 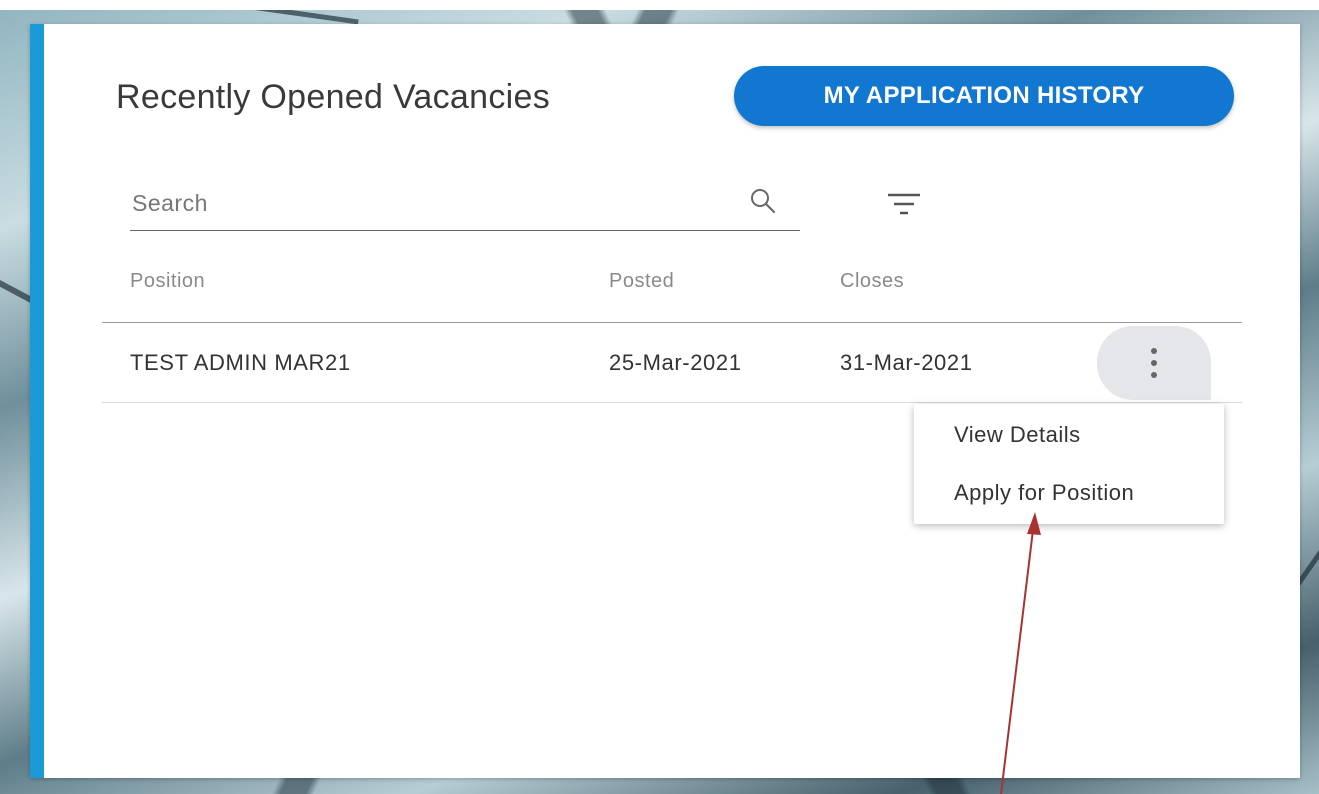 What do you see at coordinates (240, 362) in the screenshot?
I see `cell-position: TEST ADMIN MAR21` at bounding box center [240, 362].